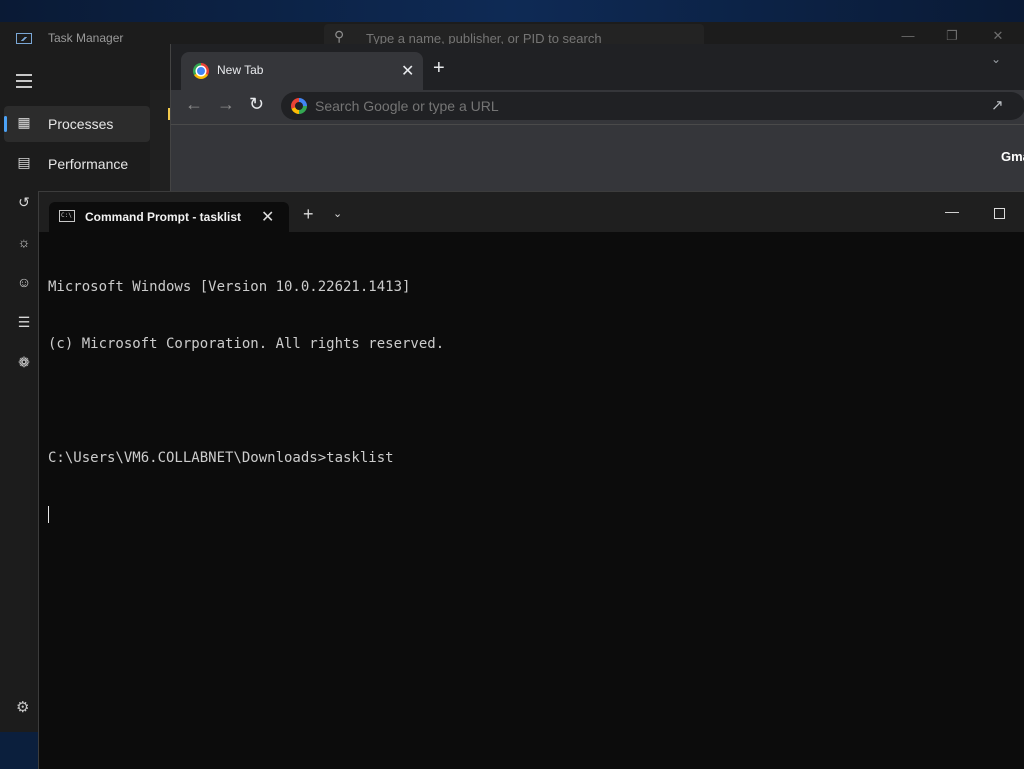  What do you see at coordinates (337, 213) in the screenshot?
I see `dropdown-chevron-icon: ⌄` at bounding box center [337, 213].